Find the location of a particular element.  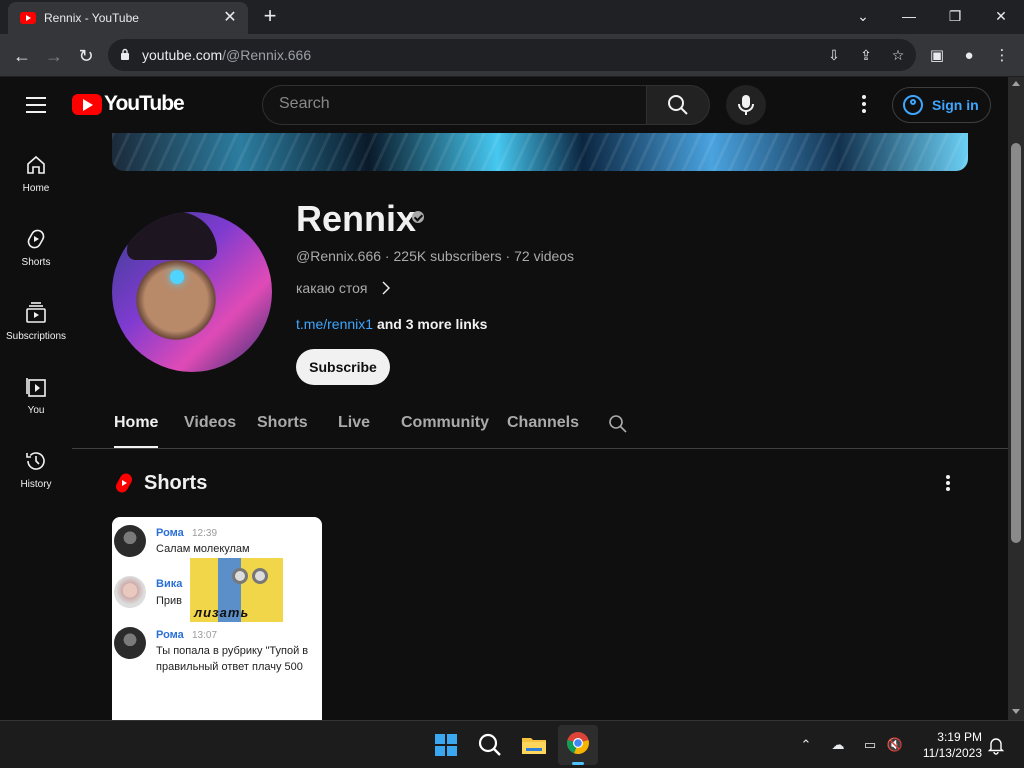

voice-search-button is located at coordinates (746, 105).